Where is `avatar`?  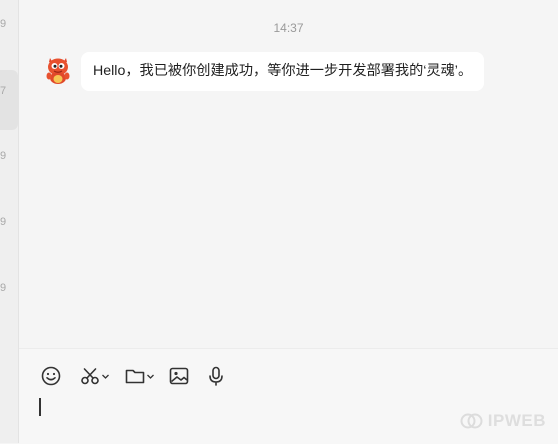 avatar is located at coordinates (58, 69).